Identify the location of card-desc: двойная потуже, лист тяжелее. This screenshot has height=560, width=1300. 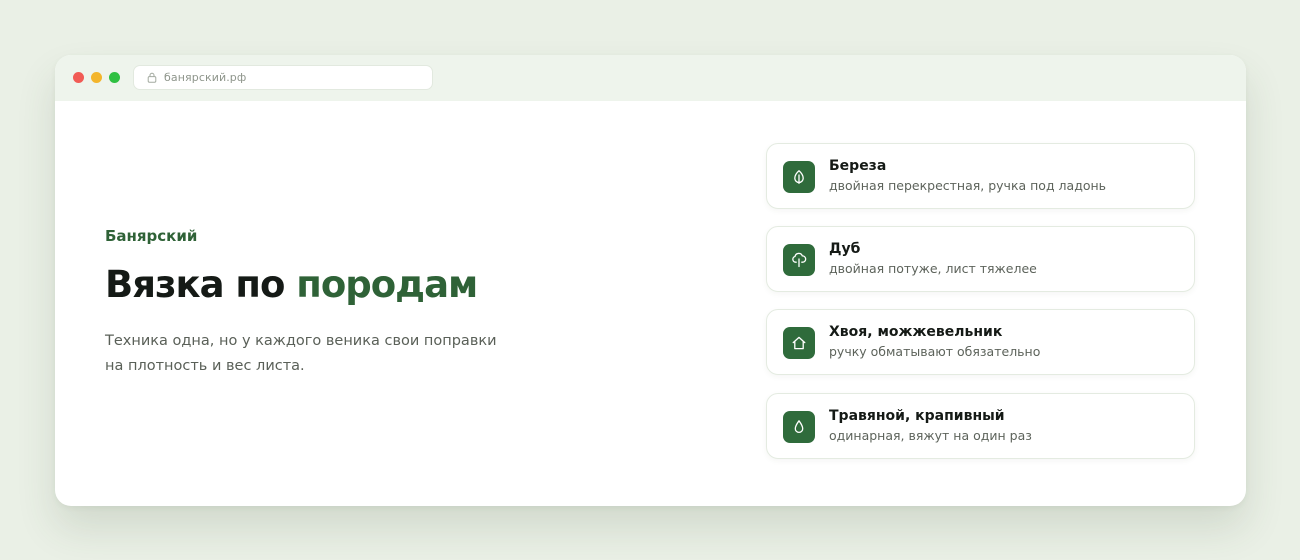
(933, 268).